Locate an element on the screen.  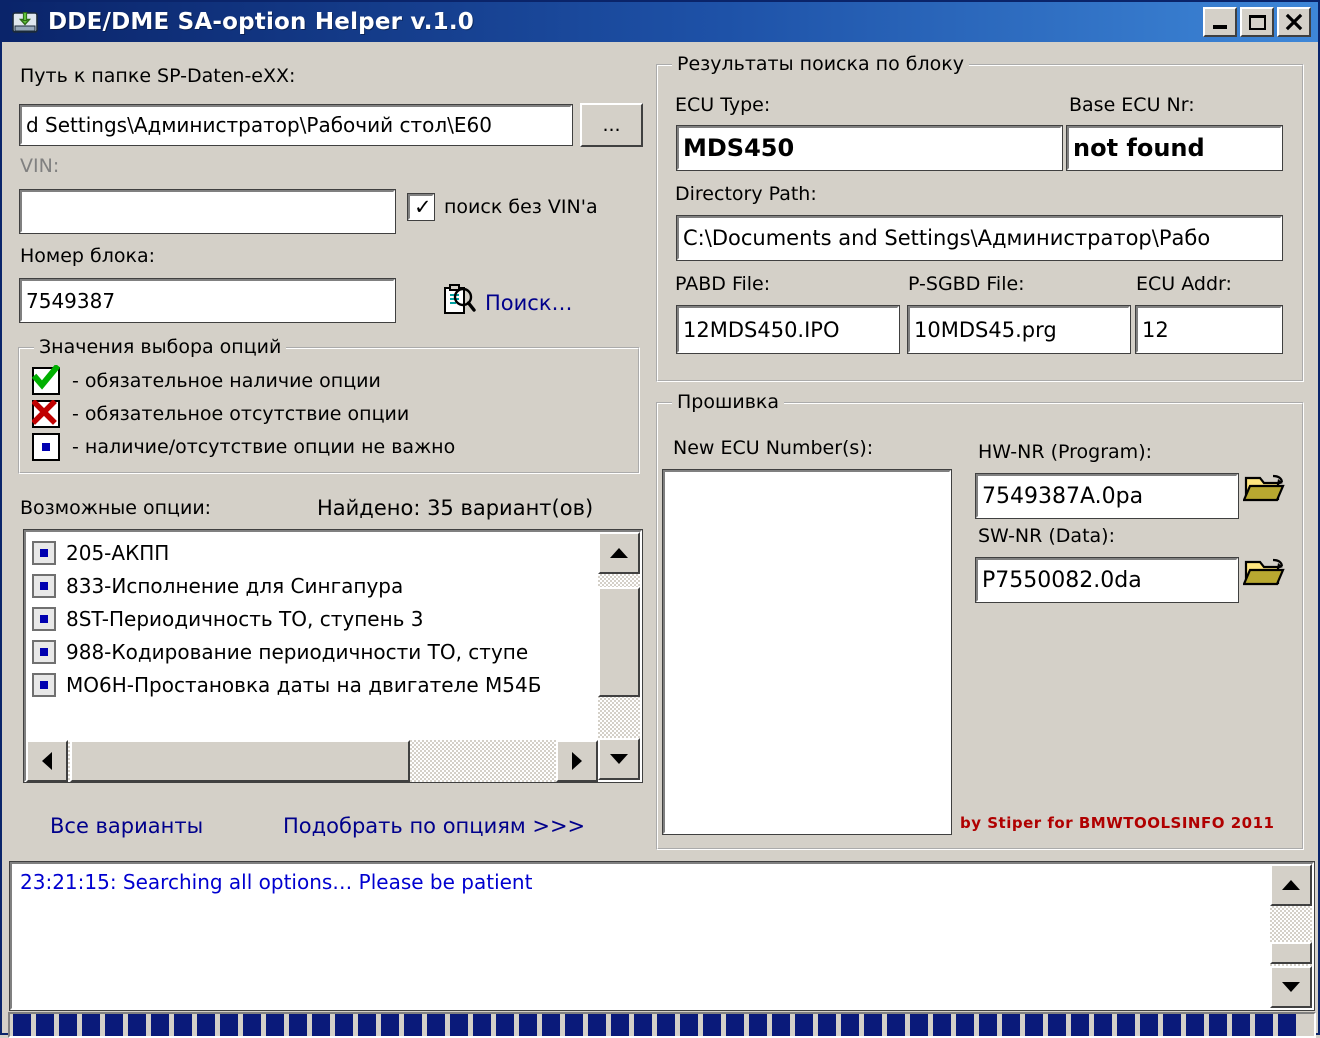
legend-text: - обязательное отсутствие опции is located at coordinates (241, 414).